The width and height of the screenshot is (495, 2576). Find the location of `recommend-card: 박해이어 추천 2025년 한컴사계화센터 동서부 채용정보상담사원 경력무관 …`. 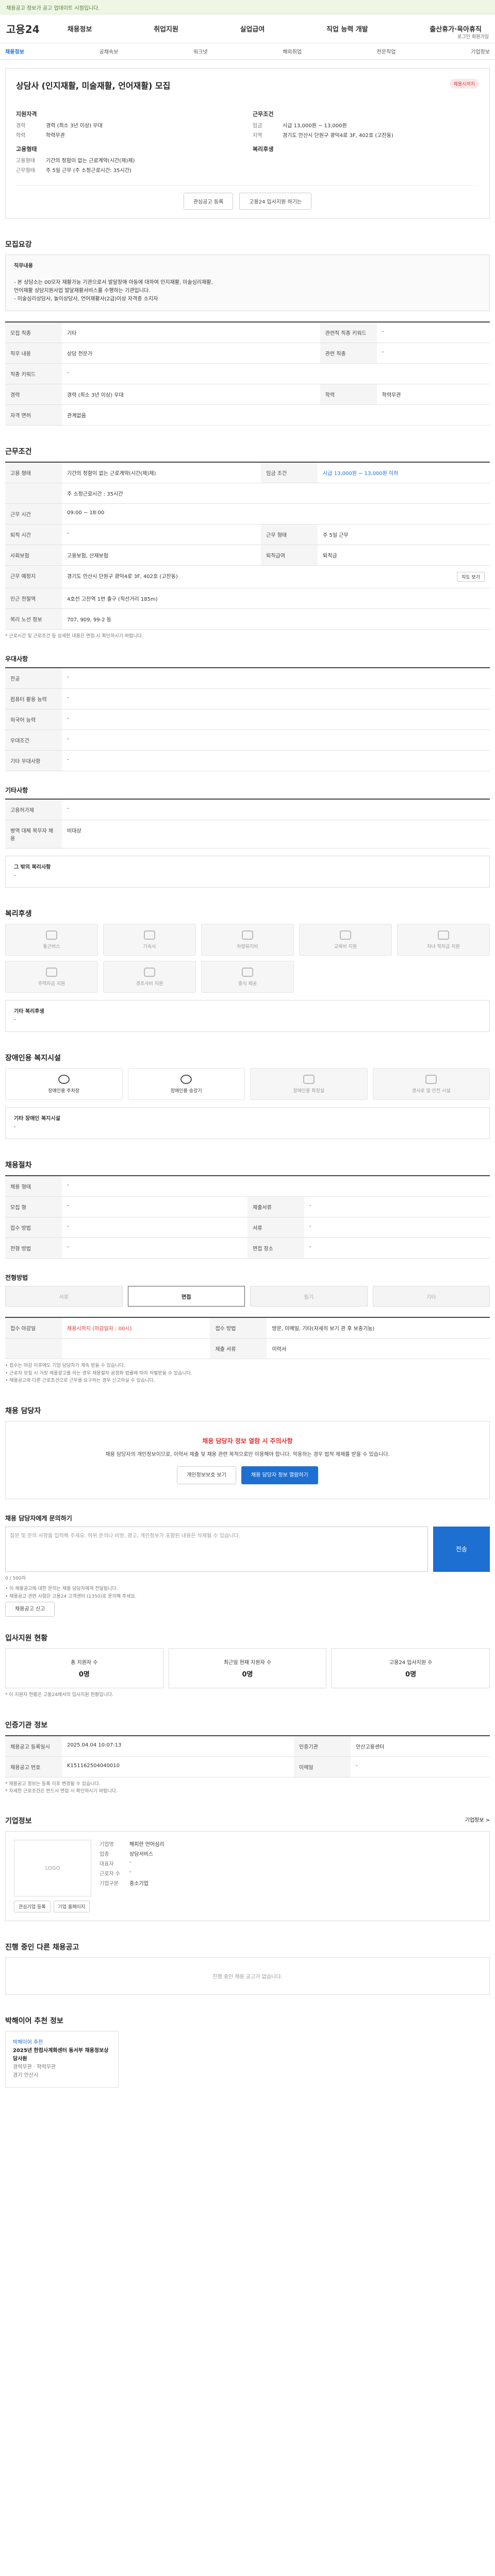

recommend-card: 박해이어 추천 2025년 한컴사계화센터 동서부 채용정보상담사원 경력무관 … is located at coordinates (62, 2059).